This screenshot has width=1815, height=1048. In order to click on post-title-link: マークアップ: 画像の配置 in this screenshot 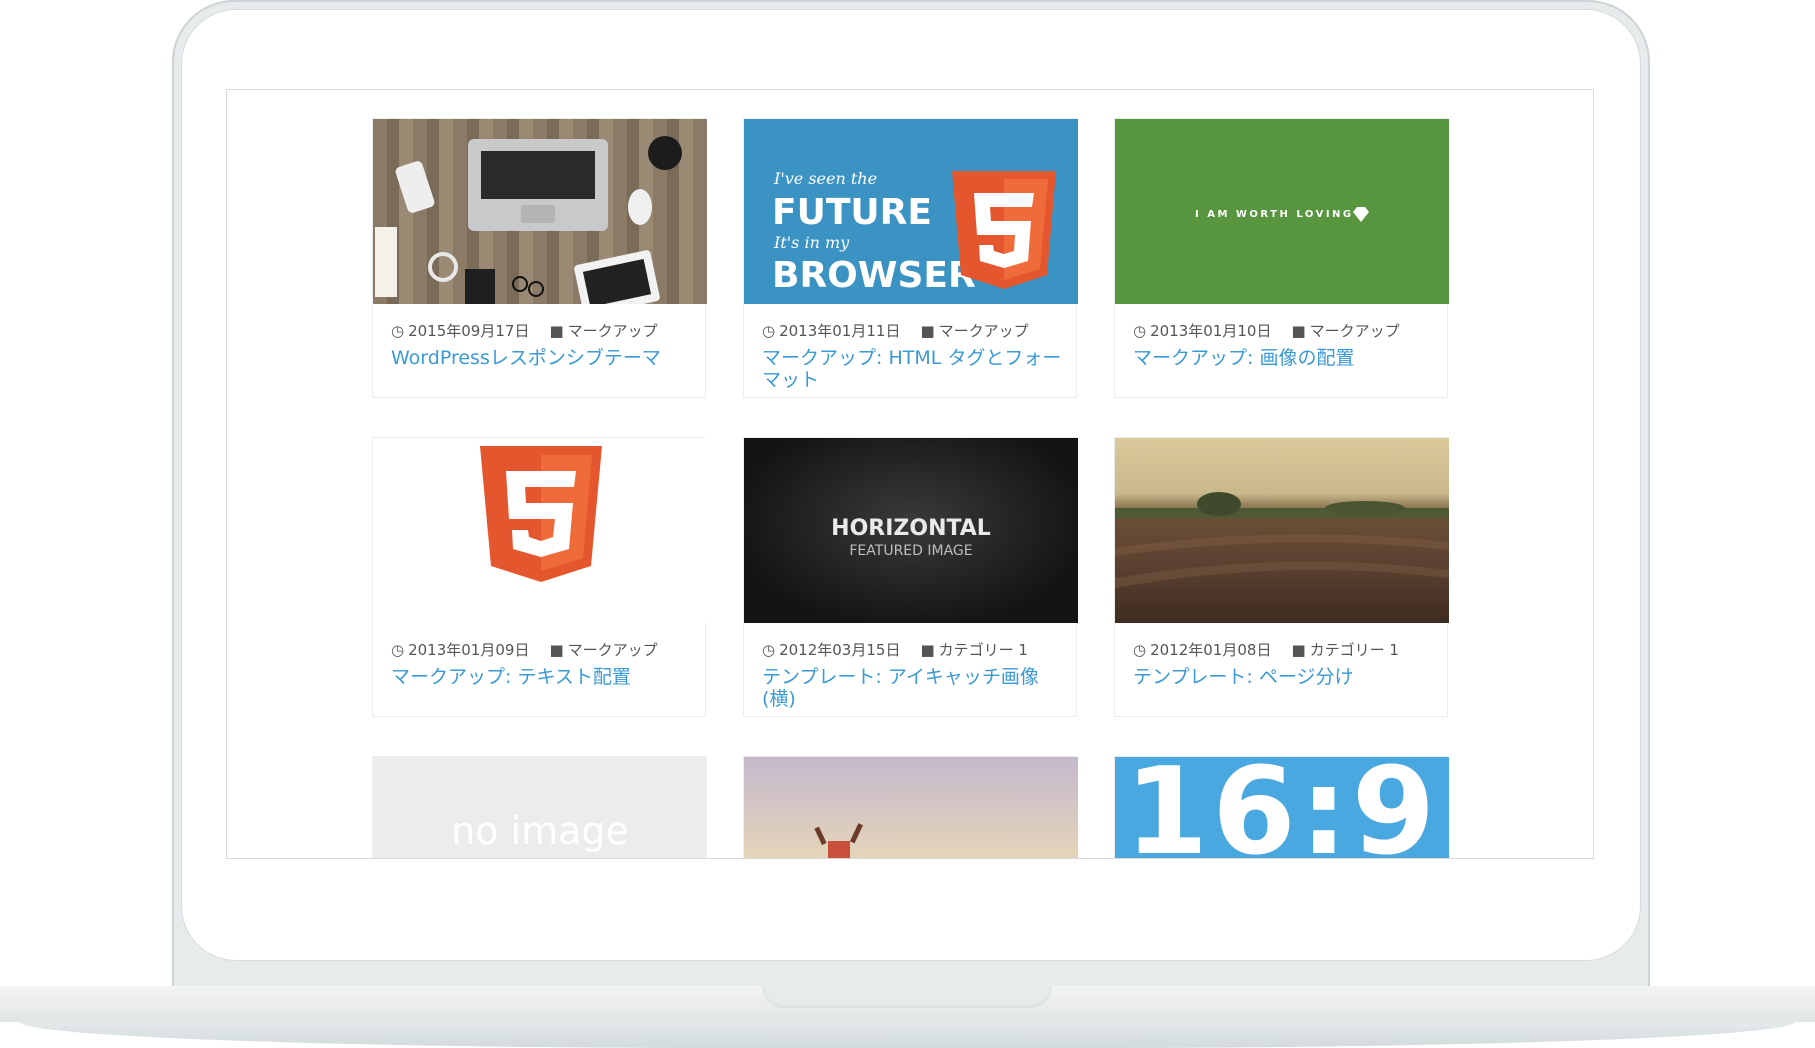, I will do `click(1283, 358)`.